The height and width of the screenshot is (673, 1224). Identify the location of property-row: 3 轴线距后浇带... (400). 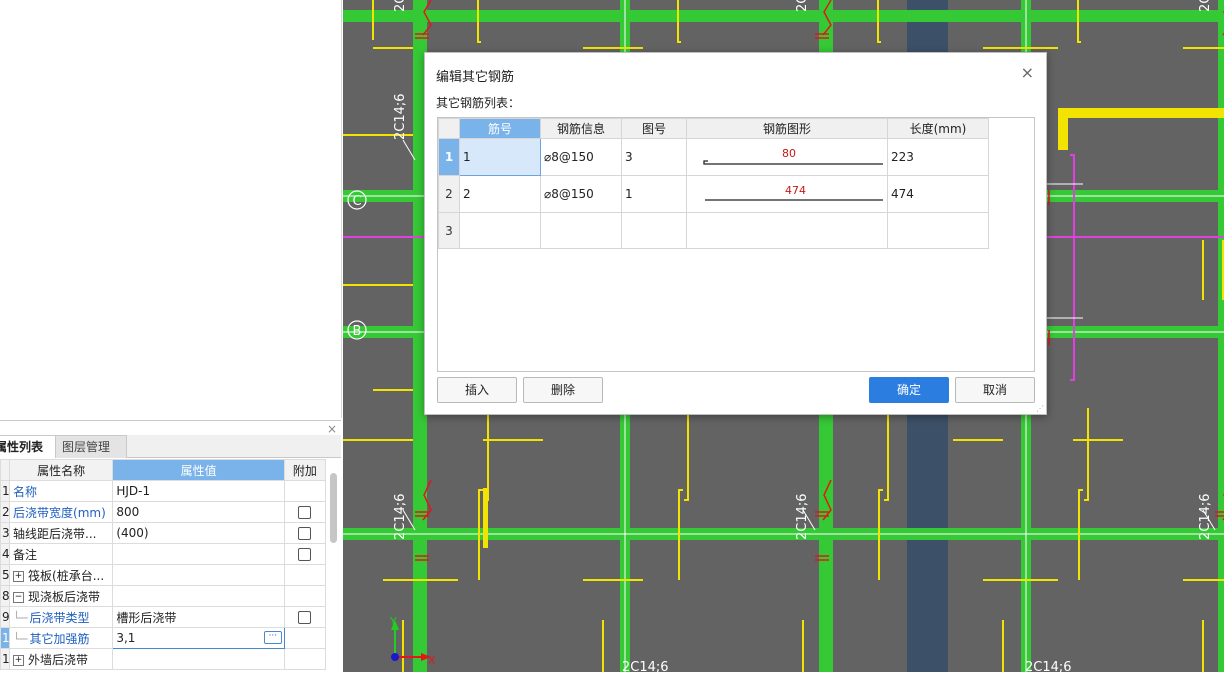
(163, 533).